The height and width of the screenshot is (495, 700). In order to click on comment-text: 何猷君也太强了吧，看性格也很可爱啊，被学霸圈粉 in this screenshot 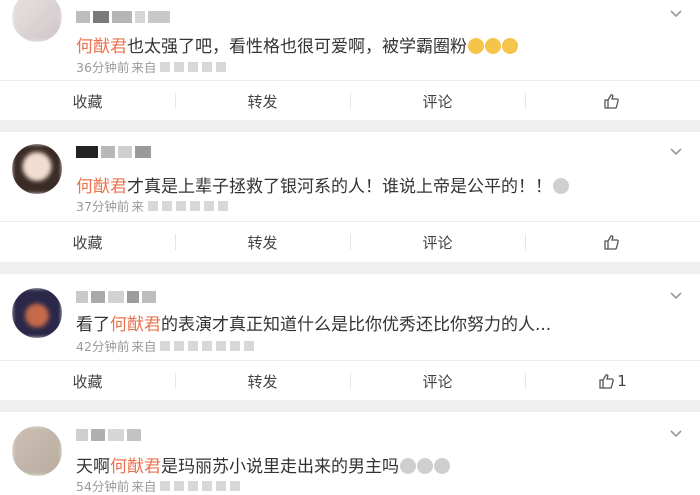, I will do `click(378, 44)`.